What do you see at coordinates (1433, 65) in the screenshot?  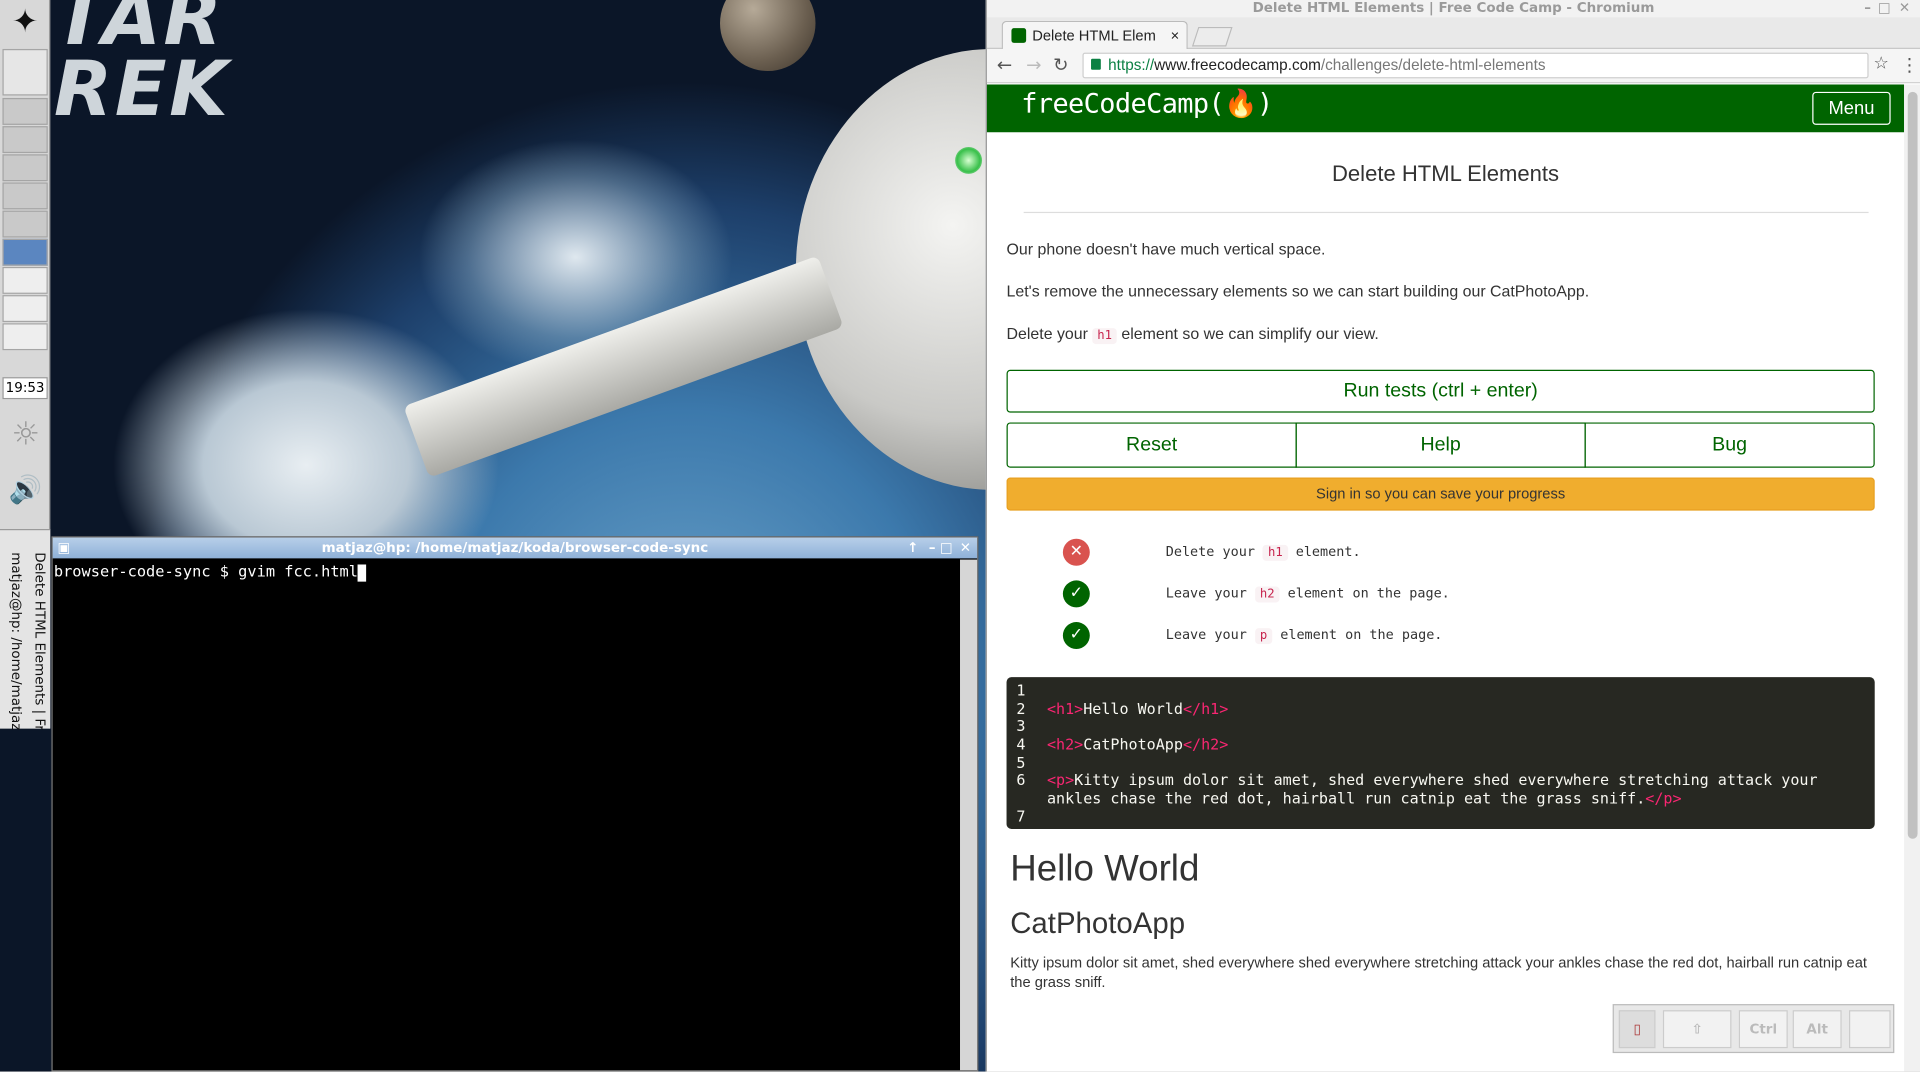 I see `url-path: /challenges/delete-html-elements` at bounding box center [1433, 65].